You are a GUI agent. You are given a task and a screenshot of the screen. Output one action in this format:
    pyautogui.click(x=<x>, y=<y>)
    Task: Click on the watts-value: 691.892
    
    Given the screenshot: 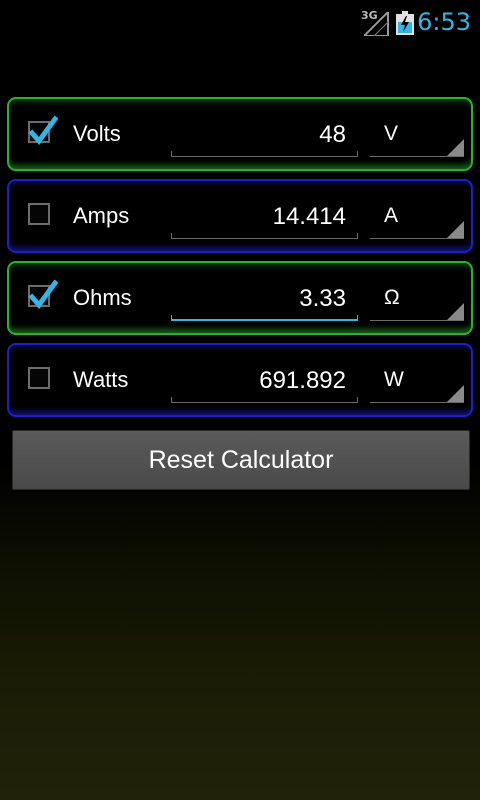 What is the action you would take?
    pyautogui.click(x=302, y=380)
    